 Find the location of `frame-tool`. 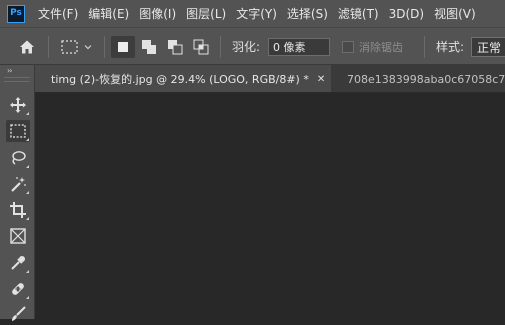

frame-tool is located at coordinates (18, 236).